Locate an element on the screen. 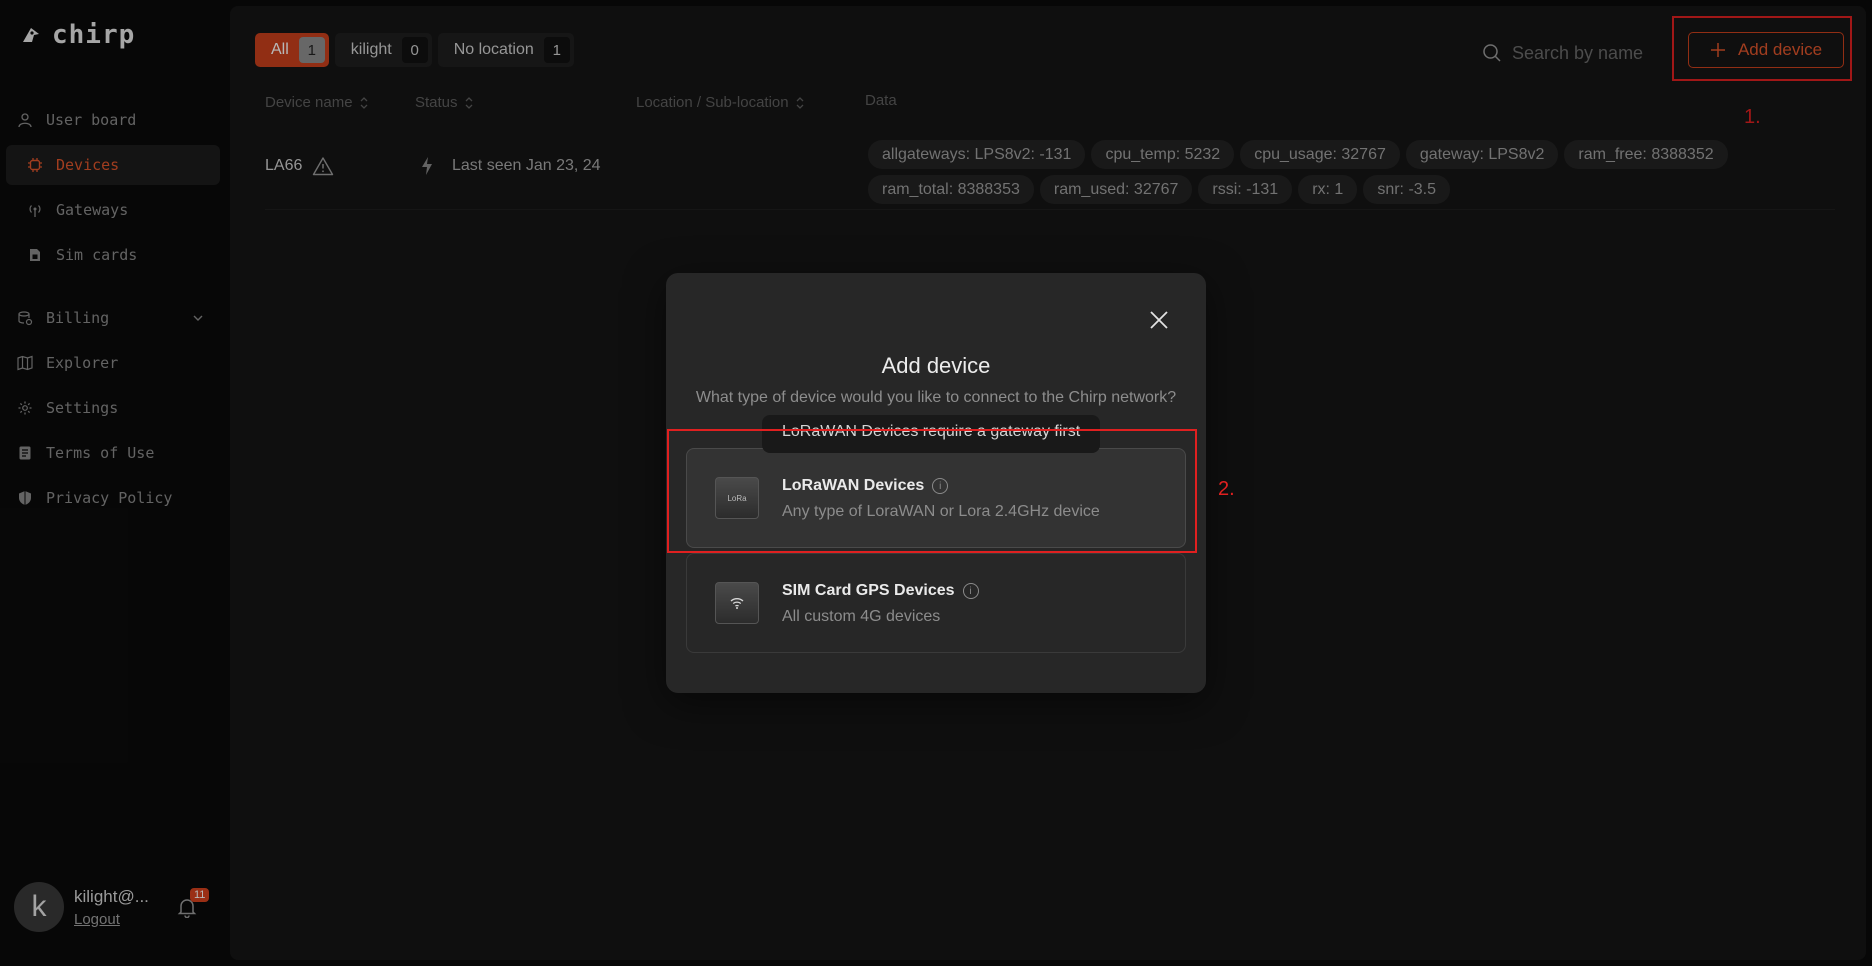  wifi-icon is located at coordinates (737, 603).